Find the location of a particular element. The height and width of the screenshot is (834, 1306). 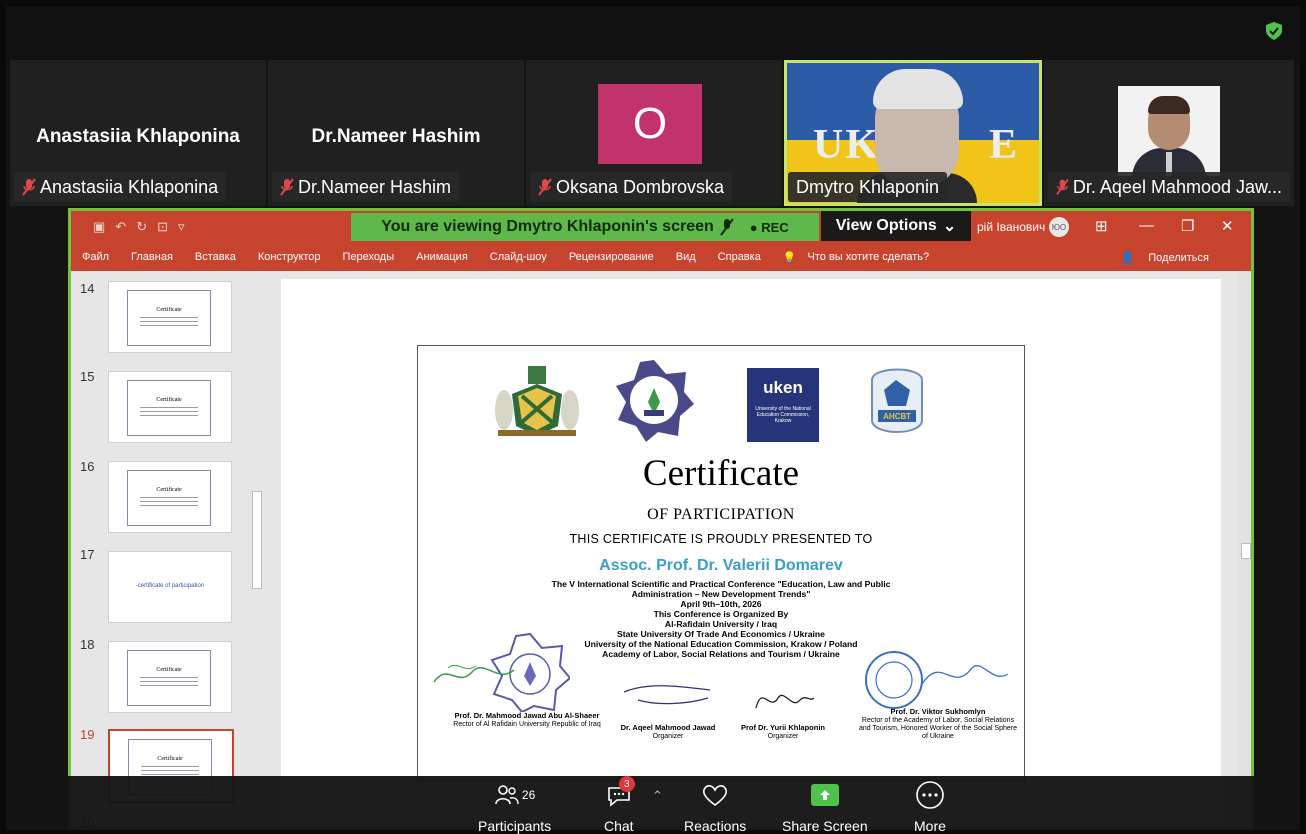

ribbon-tab: Файл is located at coordinates (95, 257).